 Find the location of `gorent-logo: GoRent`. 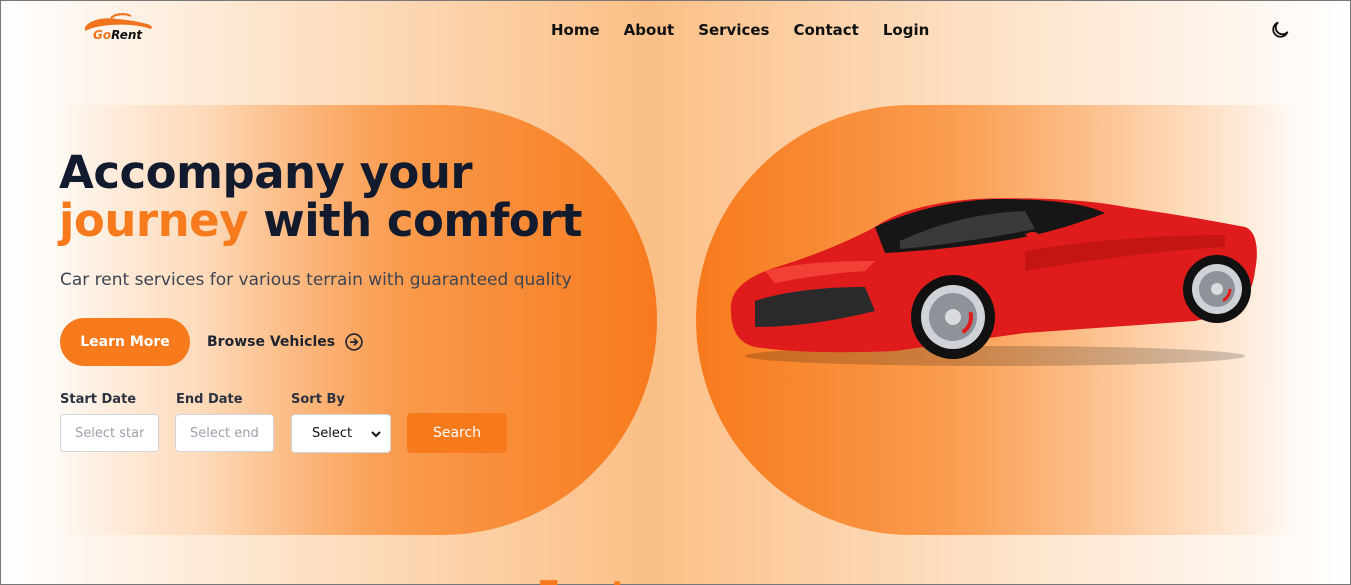

gorent-logo: GoRent is located at coordinates (119, 29).